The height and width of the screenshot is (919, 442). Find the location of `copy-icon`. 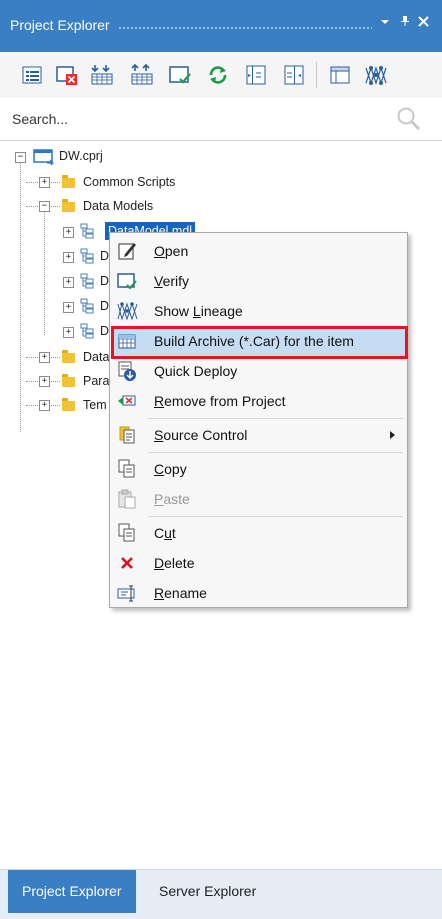

copy-icon is located at coordinates (127, 469).